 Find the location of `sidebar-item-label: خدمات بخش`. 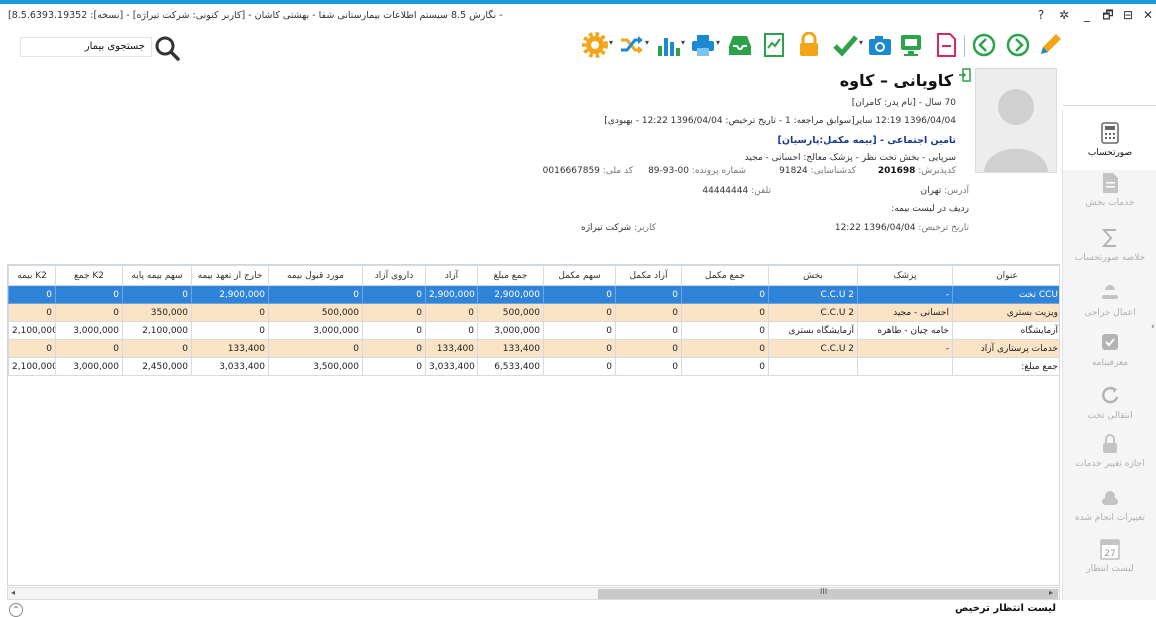

sidebar-item-label: خدمات بخش is located at coordinates (1110, 203).